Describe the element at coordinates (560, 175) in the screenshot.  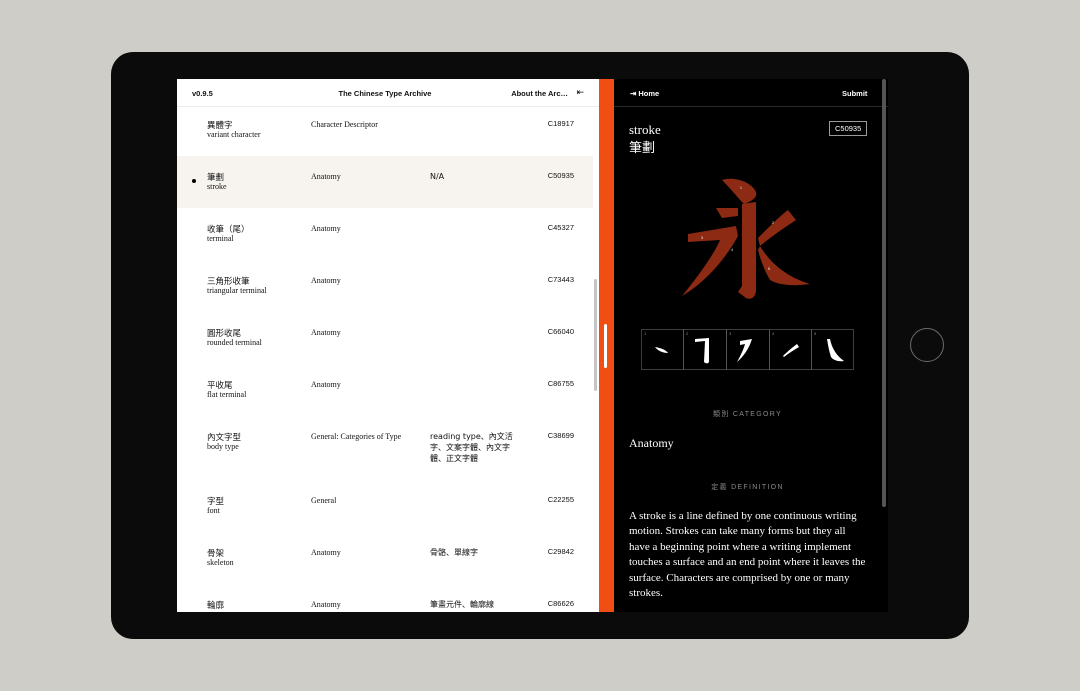
I see `entry-code: C50935` at that location.